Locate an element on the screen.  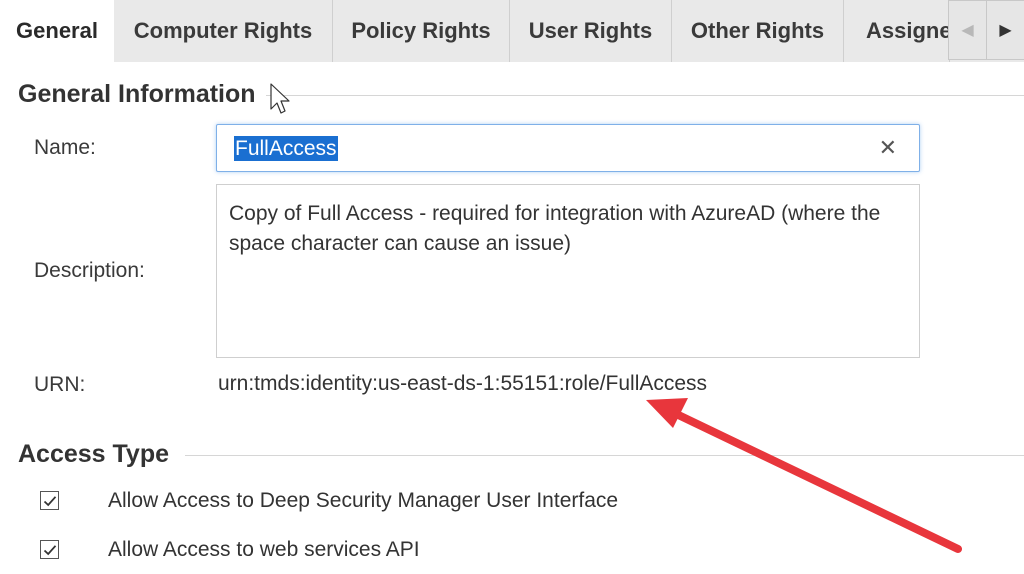
web-services-api-label: Allow Access to web services API is located at coordinates (264, 550).